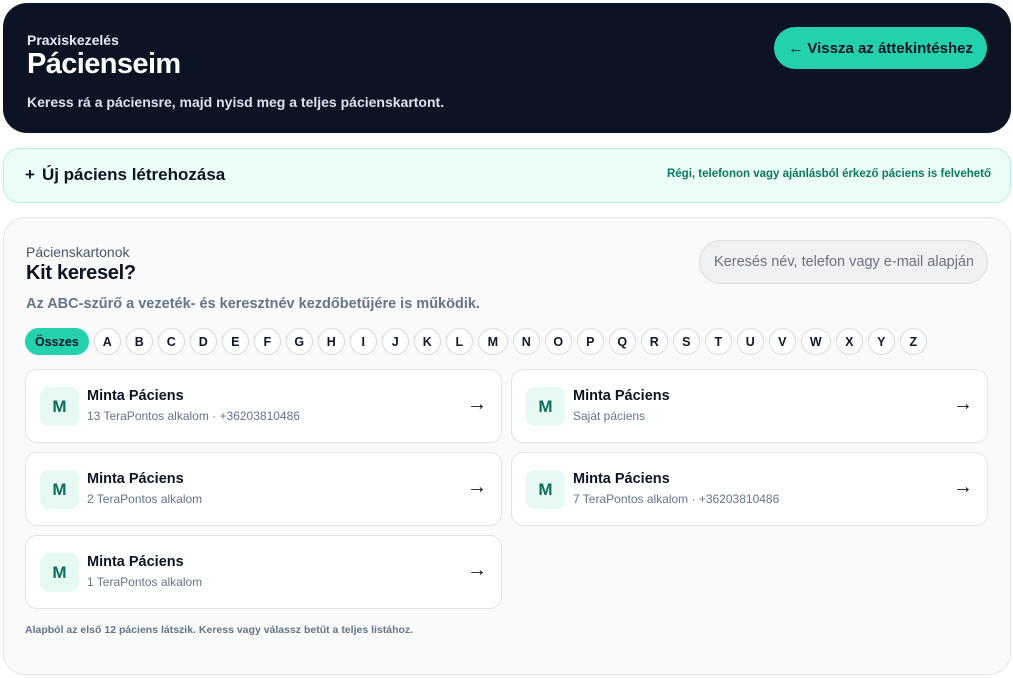 The height and width of the screenshot is (678, 1013). I want to click on panel-label: Pácienskartonok, so click(78, 252).